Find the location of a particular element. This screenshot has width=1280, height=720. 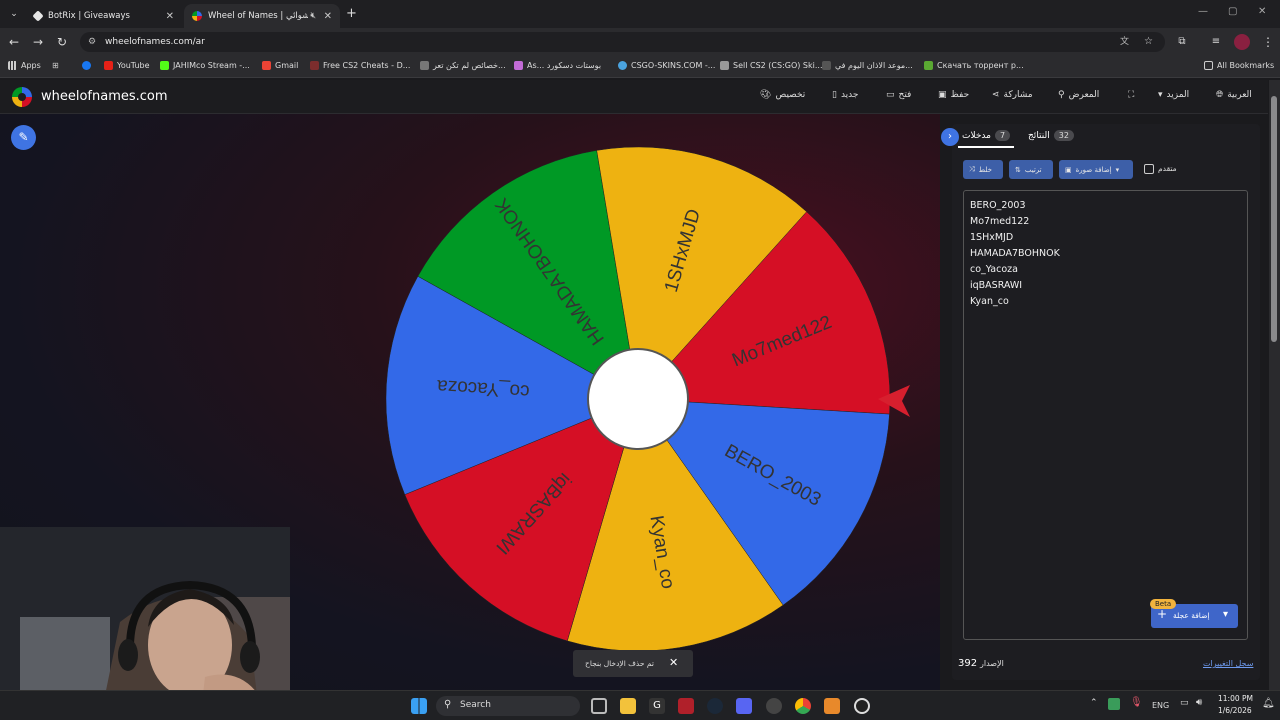

microphone-icon: 🎙︎ is located at coordinates (1136, 702).